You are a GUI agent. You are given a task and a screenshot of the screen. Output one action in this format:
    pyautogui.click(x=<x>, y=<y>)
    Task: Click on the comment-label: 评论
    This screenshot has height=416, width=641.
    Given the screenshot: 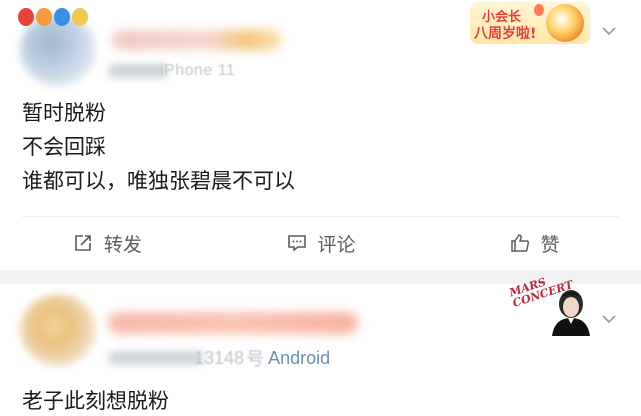 What is the action you would take?
    pyautogui.click(x=336, y=244)
    